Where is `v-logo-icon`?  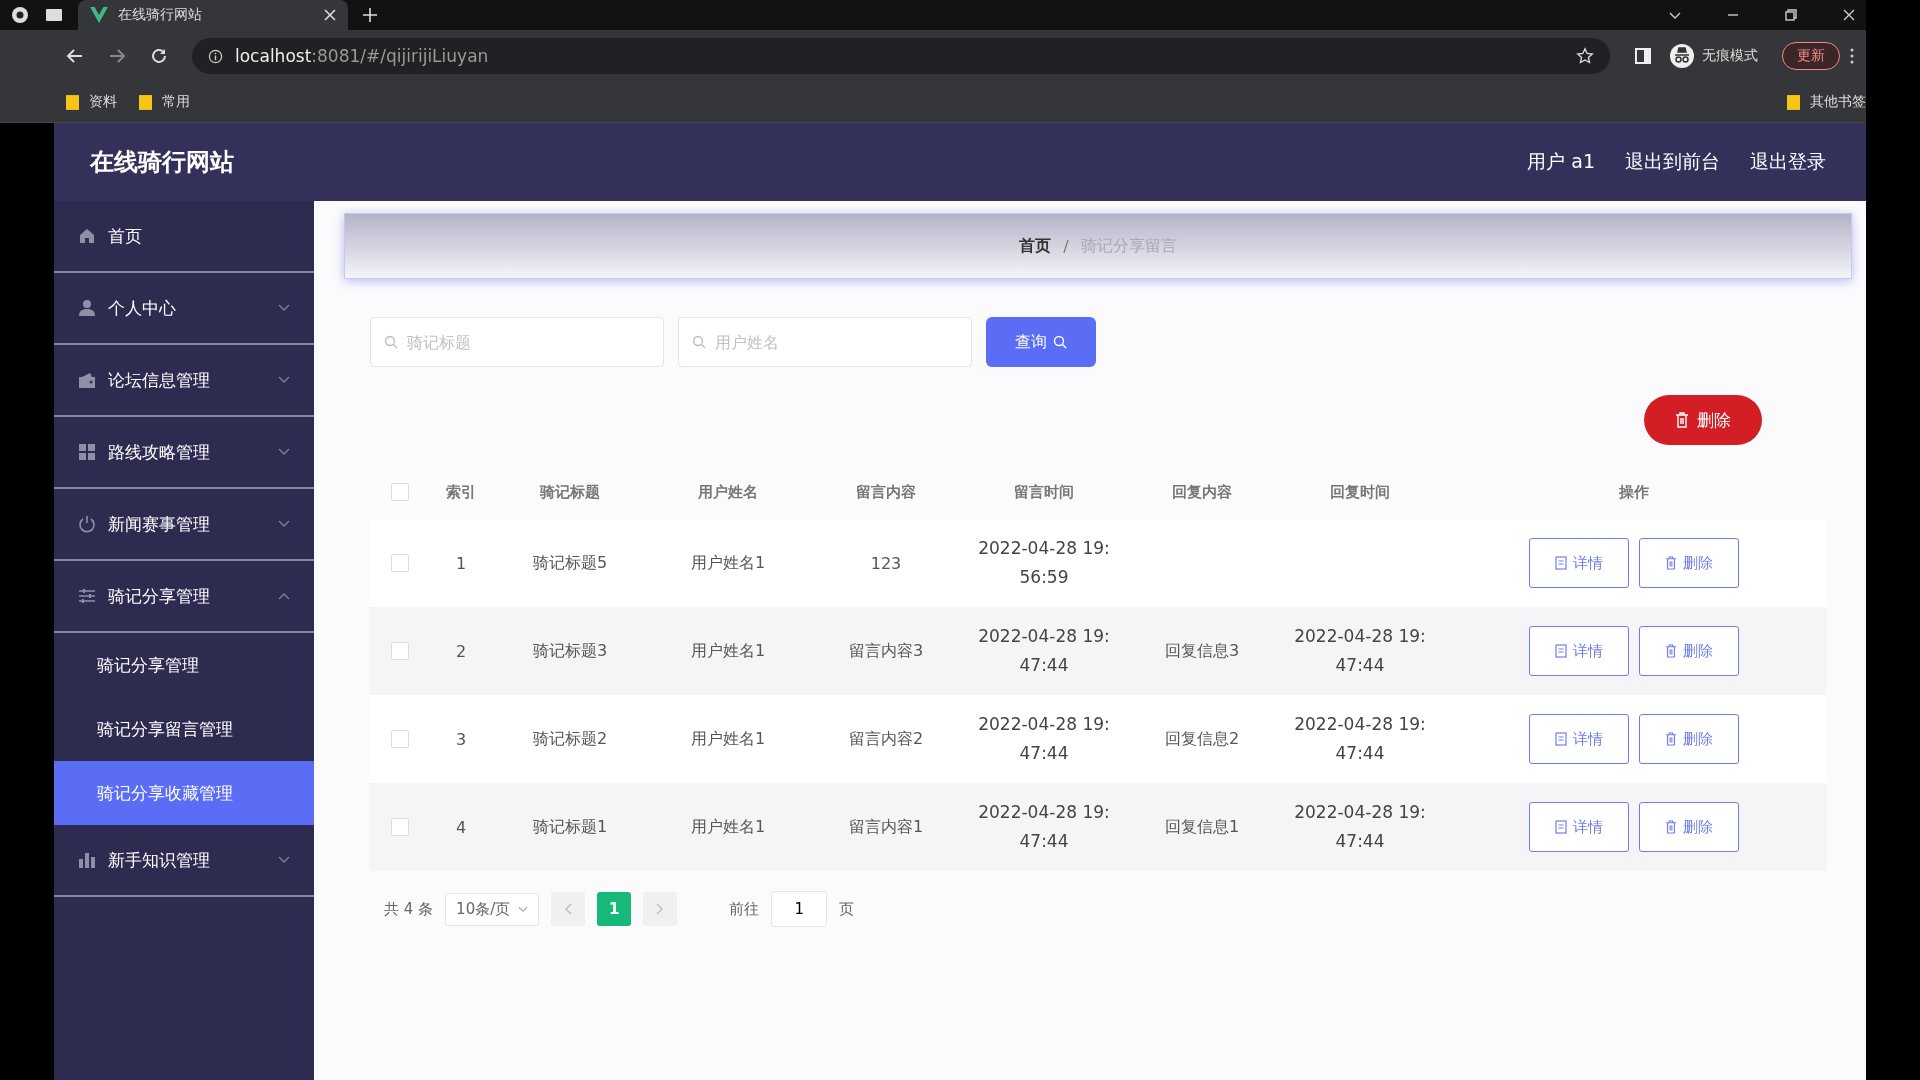
v-logo-icon is located at coordinates (99, 15).